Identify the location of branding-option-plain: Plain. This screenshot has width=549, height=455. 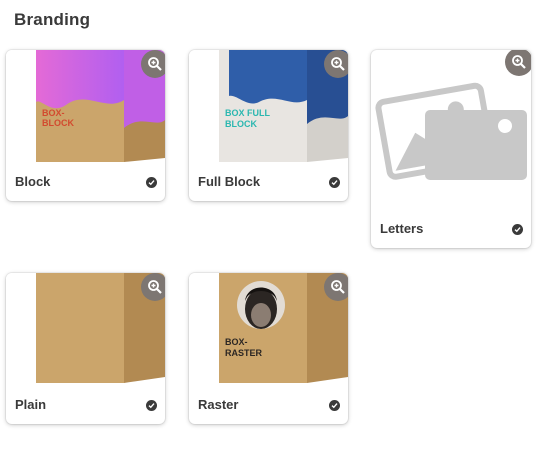
(85, 348).